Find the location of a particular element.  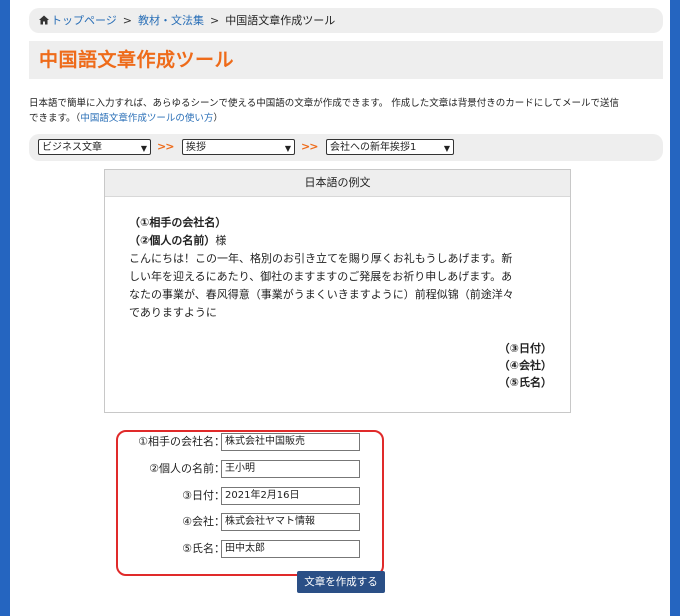

example-body-line: でありますように is located at coordinates (173, 312).